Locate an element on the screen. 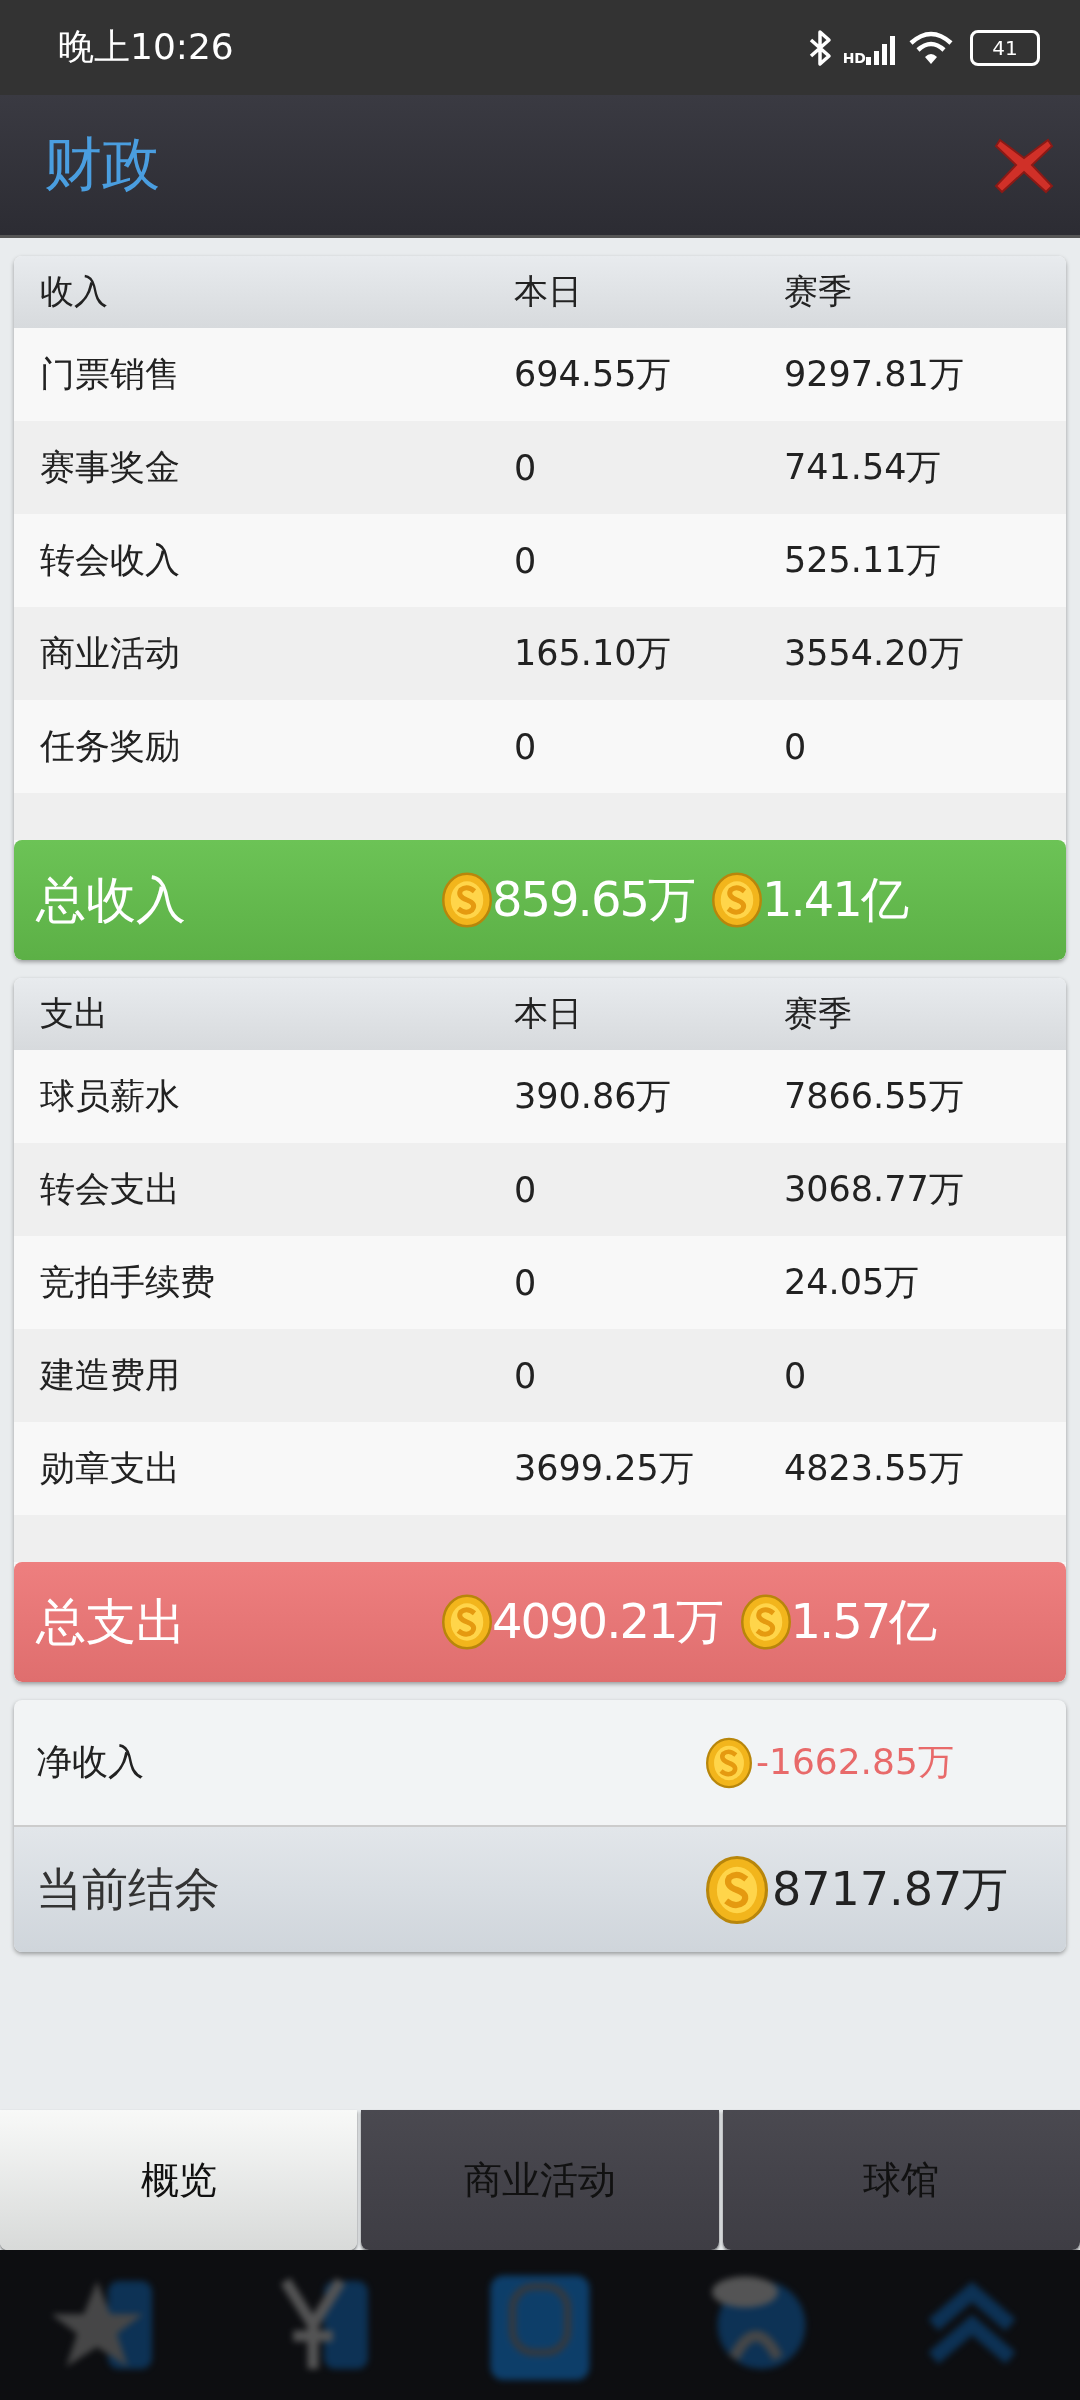 The image size is (1080, 2400). table-cell-text: 勋章支出 is located at coordinates (110, 1468).